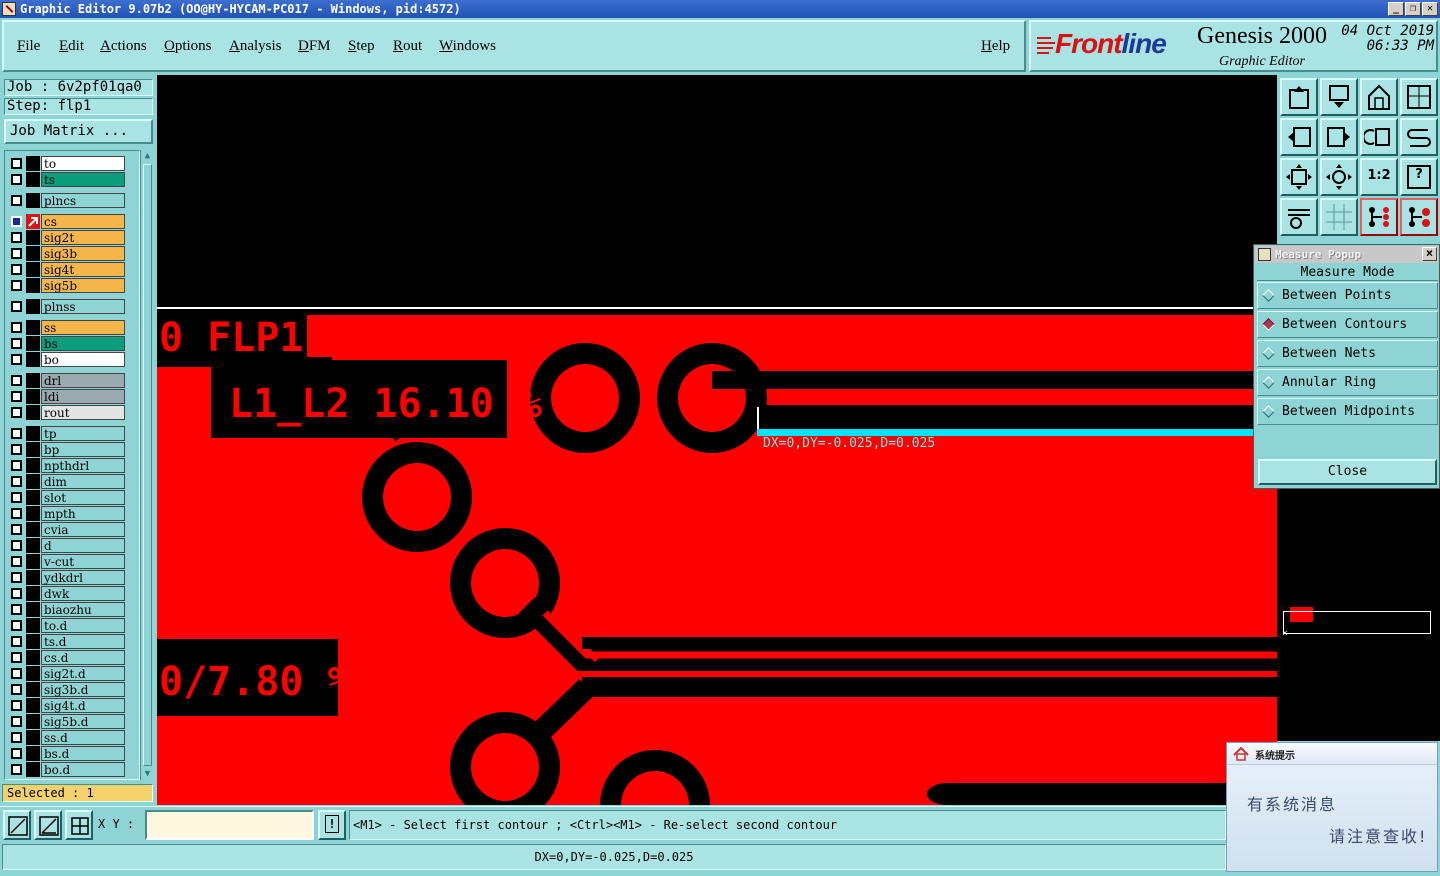 This screenshot has height=876, width=1440. What do you see at coordinates (1357, 622) in the screenshot?
I see `overview-viewport` at bounding box center [1357, 622].